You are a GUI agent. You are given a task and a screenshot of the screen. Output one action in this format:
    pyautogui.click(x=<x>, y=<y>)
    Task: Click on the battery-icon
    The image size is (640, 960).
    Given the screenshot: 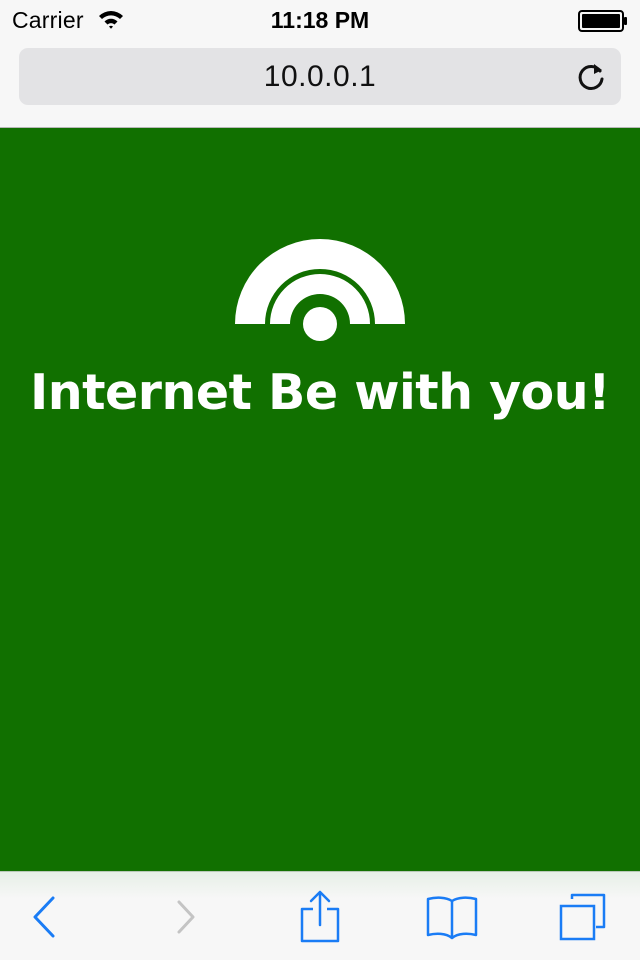 What is the action you would take?
    pyautogui.click(x=602, y=21)
    